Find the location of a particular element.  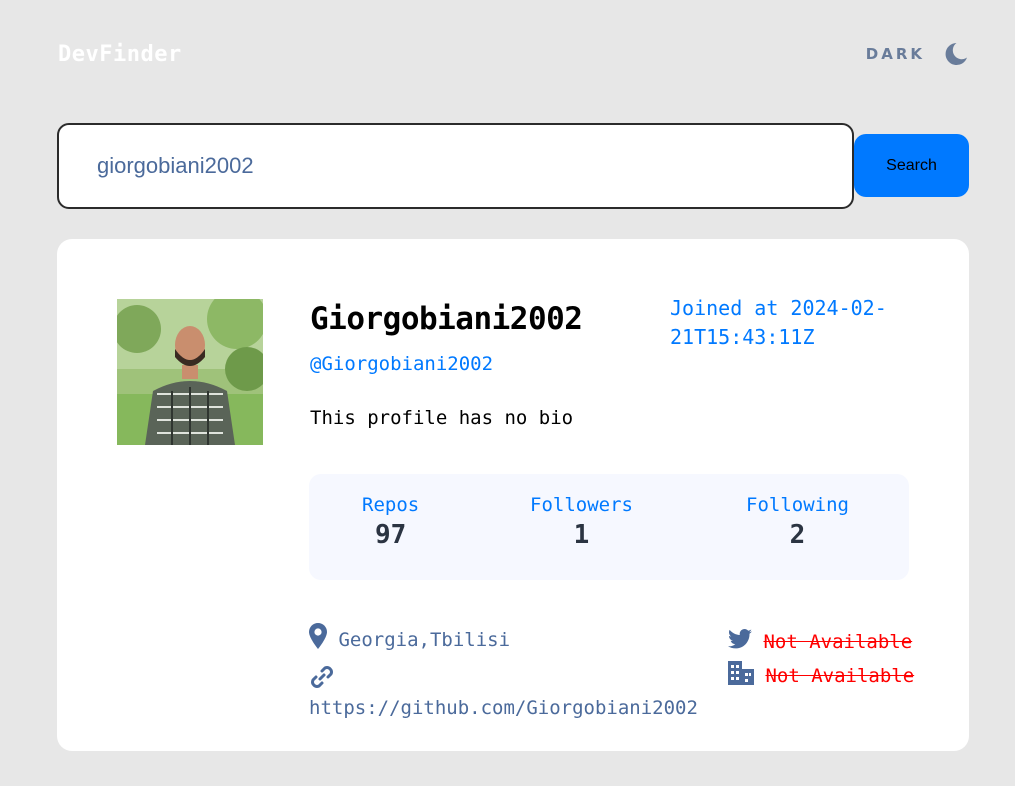

twitter-icon is located at coordinates (740, 638).